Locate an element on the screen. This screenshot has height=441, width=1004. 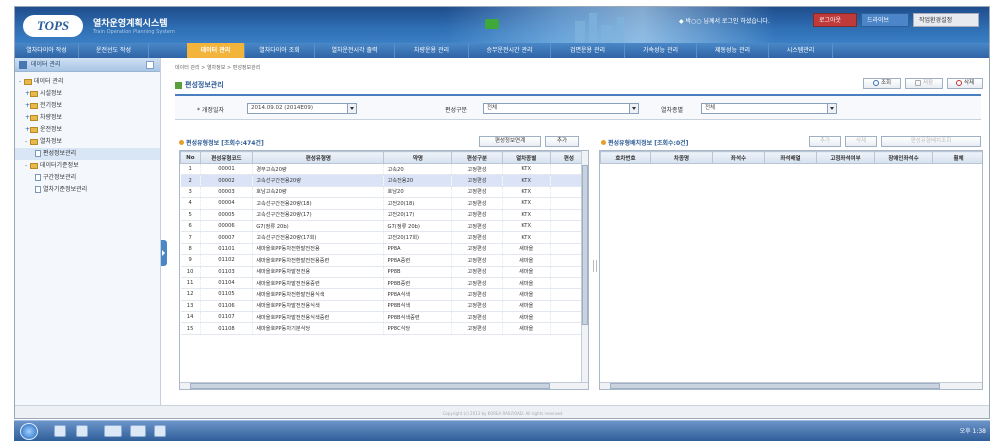
menu-diagram-view: 열차다이아 조회 is located at coordinates (280, 50).